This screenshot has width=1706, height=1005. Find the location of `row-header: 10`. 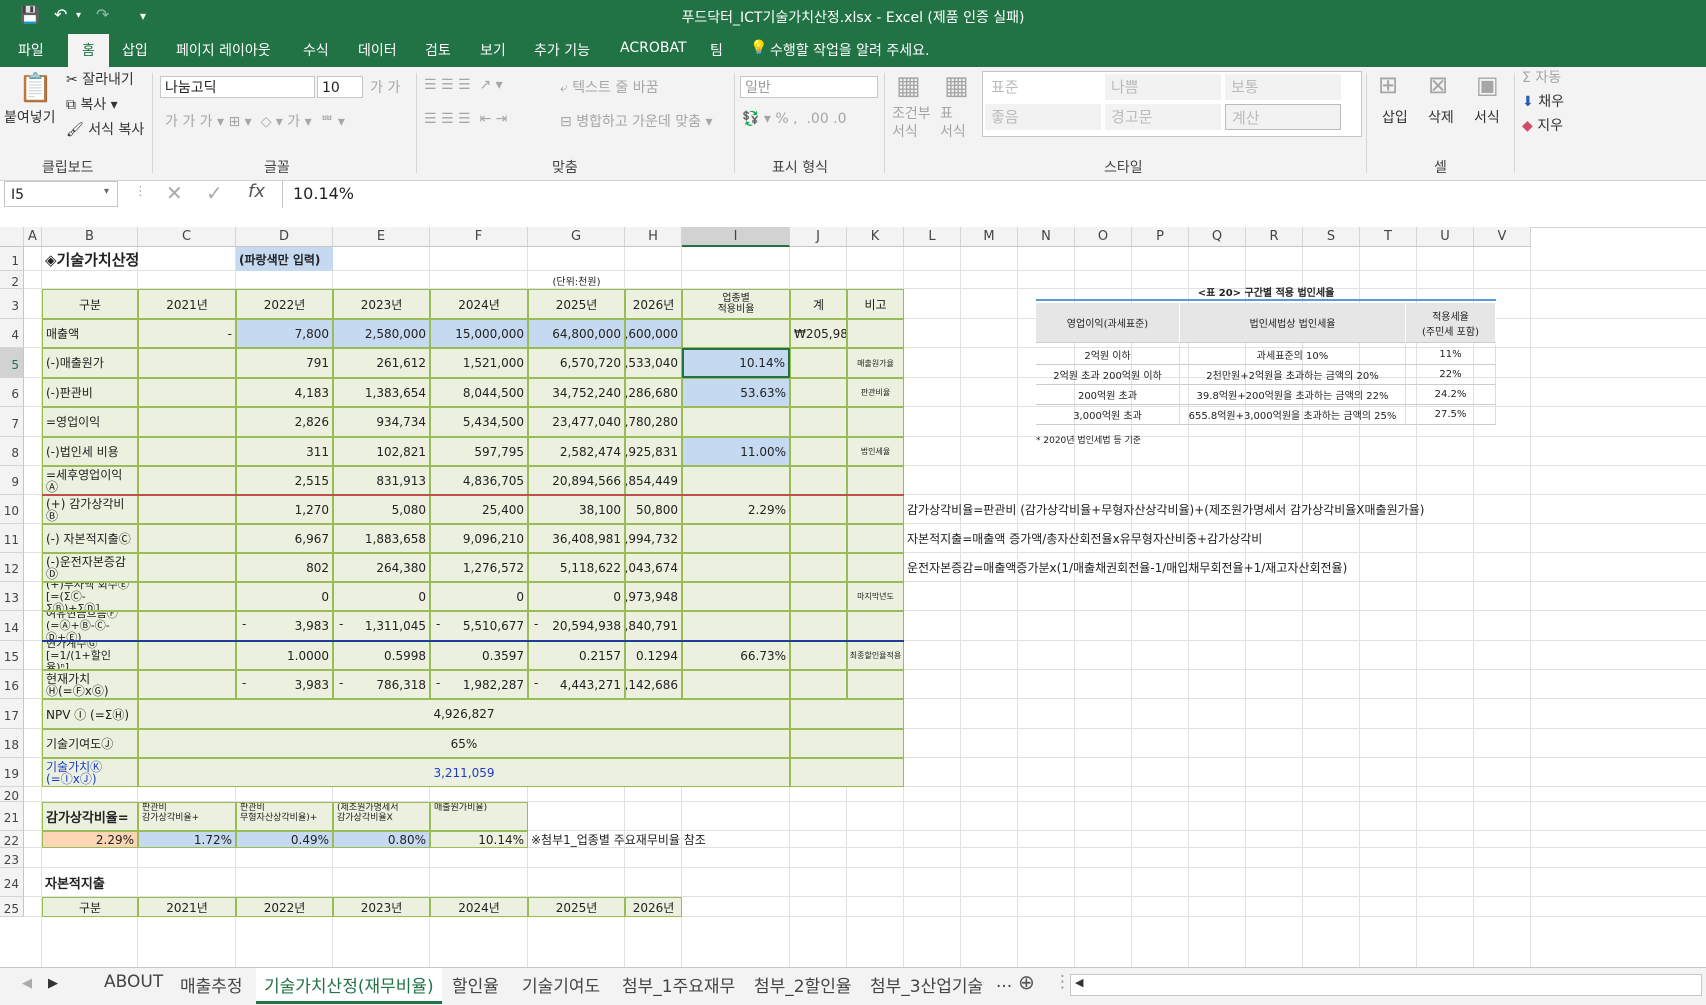

row-header: 10 is located at coordinates (12, 509).